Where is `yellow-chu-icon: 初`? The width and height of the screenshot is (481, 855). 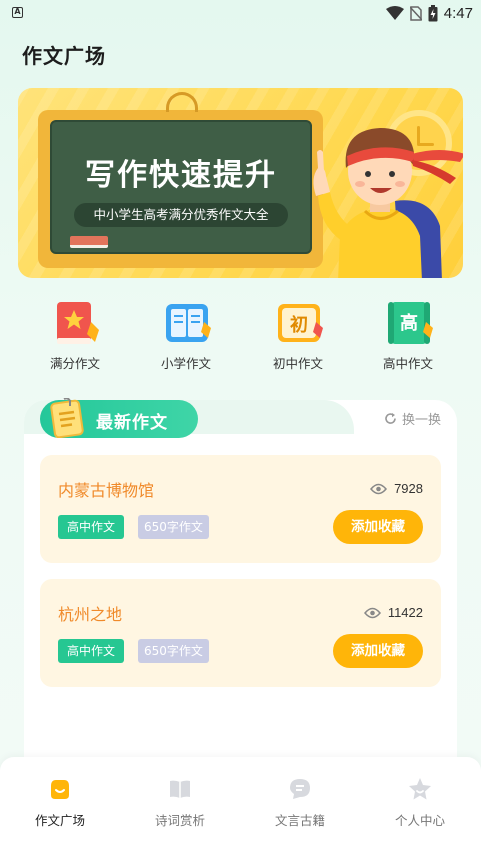
yellow-chu-icon: 初 is located at coordinates (299, 322).